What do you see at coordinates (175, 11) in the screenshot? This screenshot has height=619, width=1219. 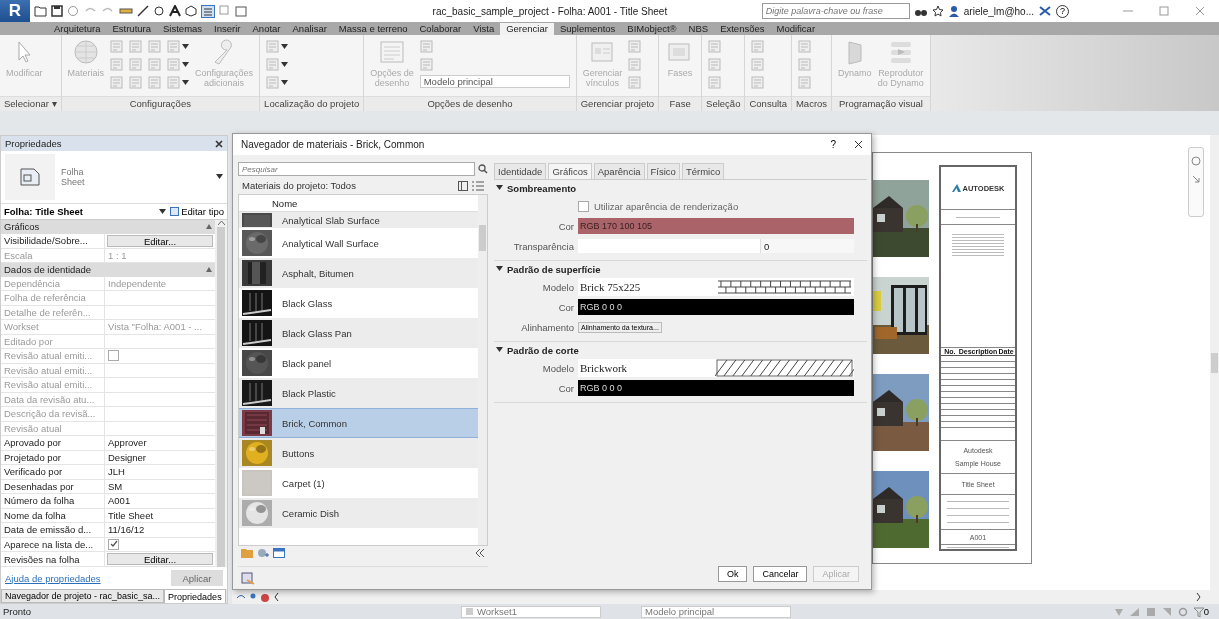 I see `text-icon` at bounding box center [175, 11].